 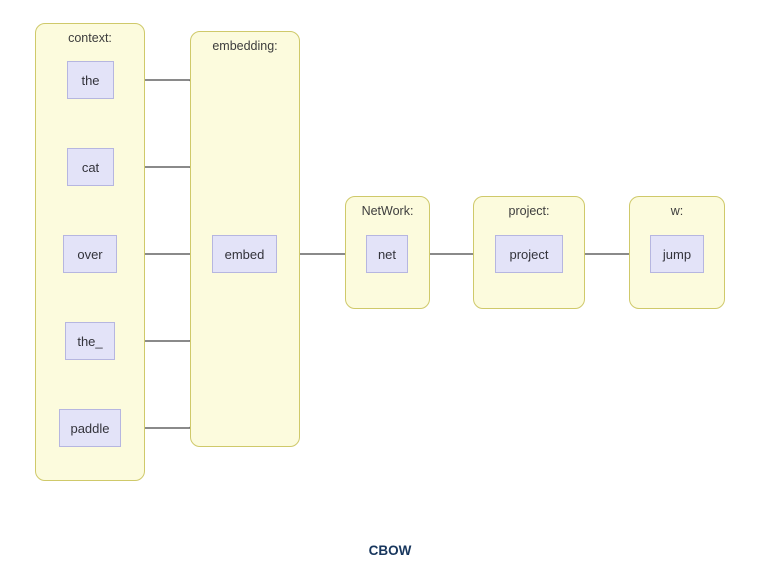 What do you see at coordinates (90, 428) in the screenshot?
I see `node-paddle: paddle` at bounding box center [90, 428].